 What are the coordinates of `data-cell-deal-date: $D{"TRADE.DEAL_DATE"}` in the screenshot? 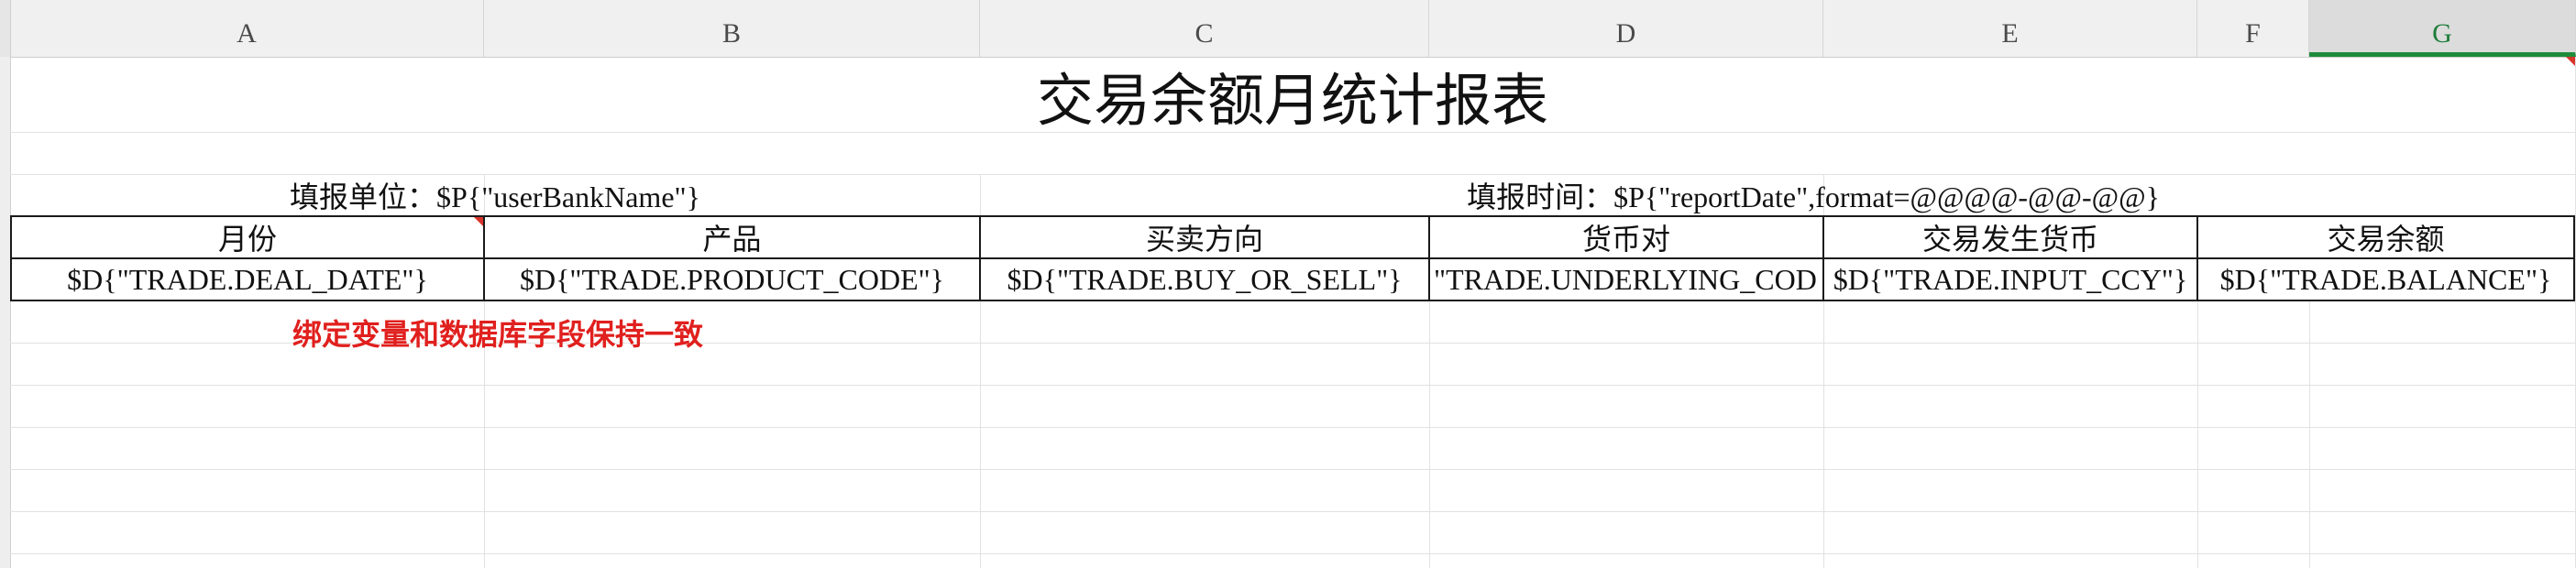 It's located at (248, 280).